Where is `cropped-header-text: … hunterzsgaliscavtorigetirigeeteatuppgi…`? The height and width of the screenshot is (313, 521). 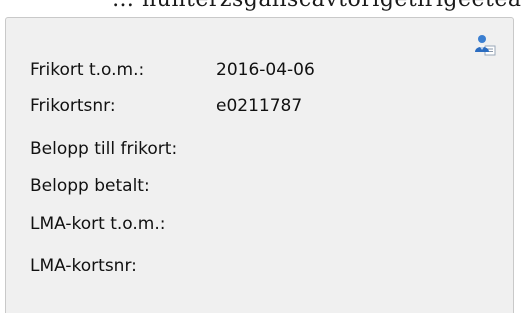
cropped-header-text: … hunterzsgaliscavtorigetirigeeteatuppgi… is located at coordinates (260, 7).